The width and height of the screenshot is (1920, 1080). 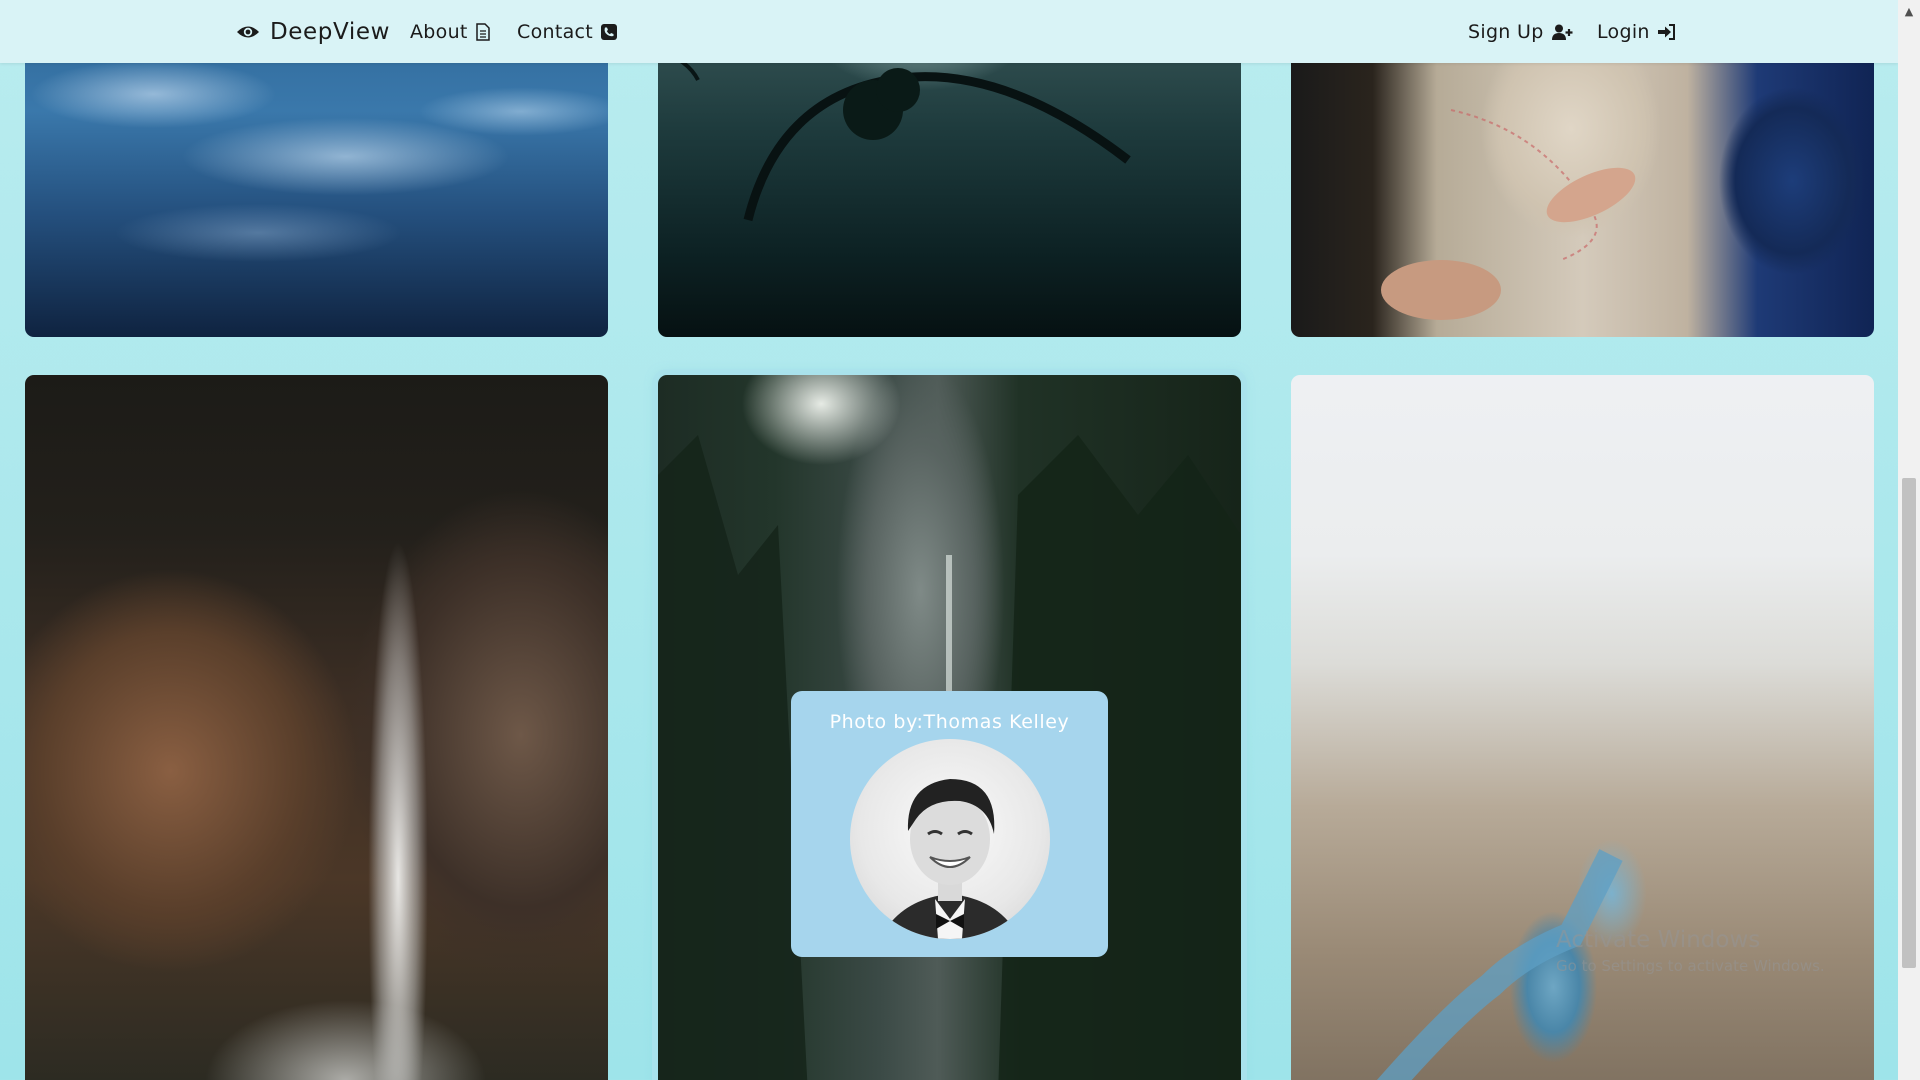 What do you see at coordinates (330, 31) in the screenshot?
I see `brand-name: DeepView` at bounding box center [330, 31].